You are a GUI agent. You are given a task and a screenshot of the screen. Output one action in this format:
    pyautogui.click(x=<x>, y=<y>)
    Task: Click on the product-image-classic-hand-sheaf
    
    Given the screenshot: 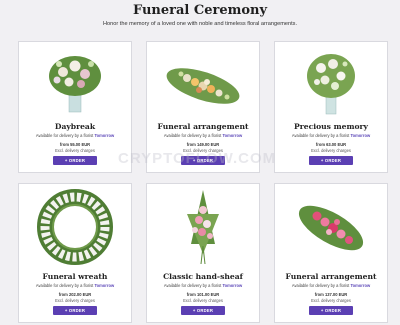 What is the action you would take?
    pyautogui.click(x=203, y=227)
    